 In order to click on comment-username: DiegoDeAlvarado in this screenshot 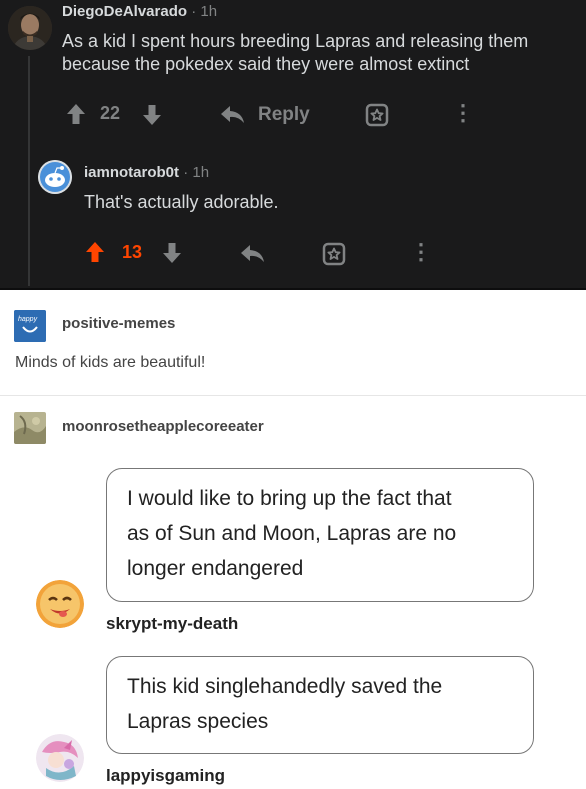, I will do `click(124, 11)`.